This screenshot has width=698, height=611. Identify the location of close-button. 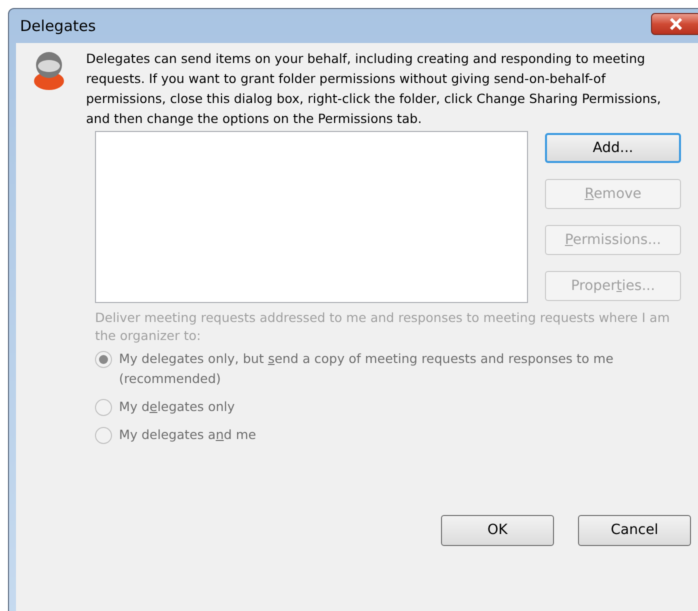
(674, 24).